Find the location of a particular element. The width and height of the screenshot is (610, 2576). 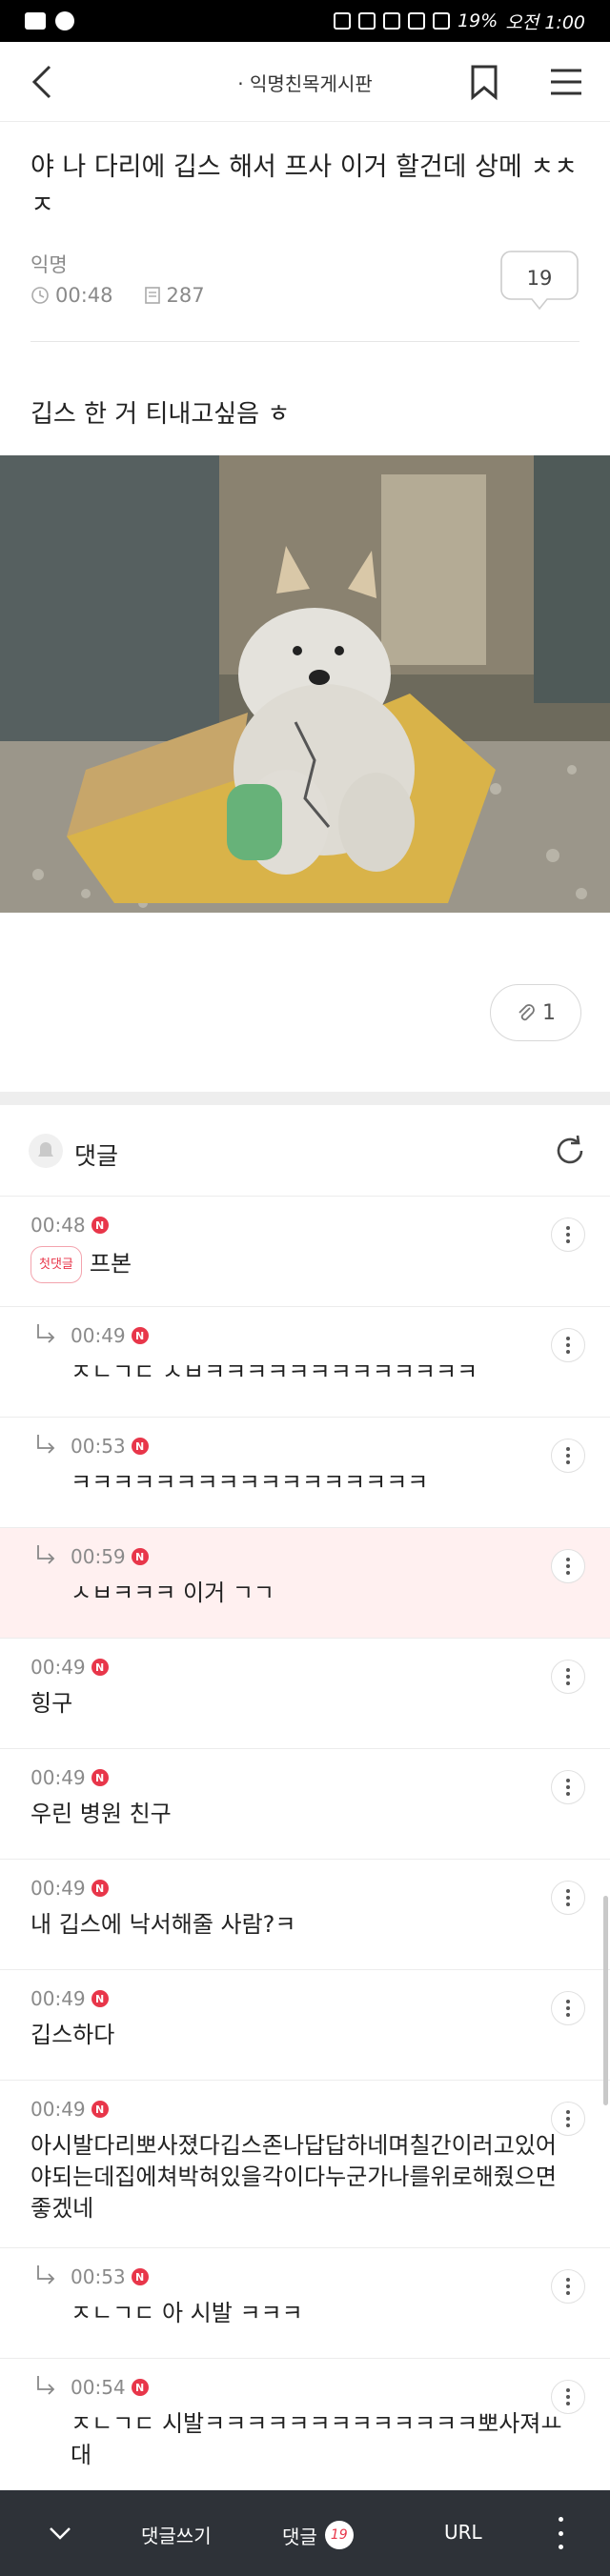

comment-body: 첫댓글 프본 is located at coordinates (297, 1265).